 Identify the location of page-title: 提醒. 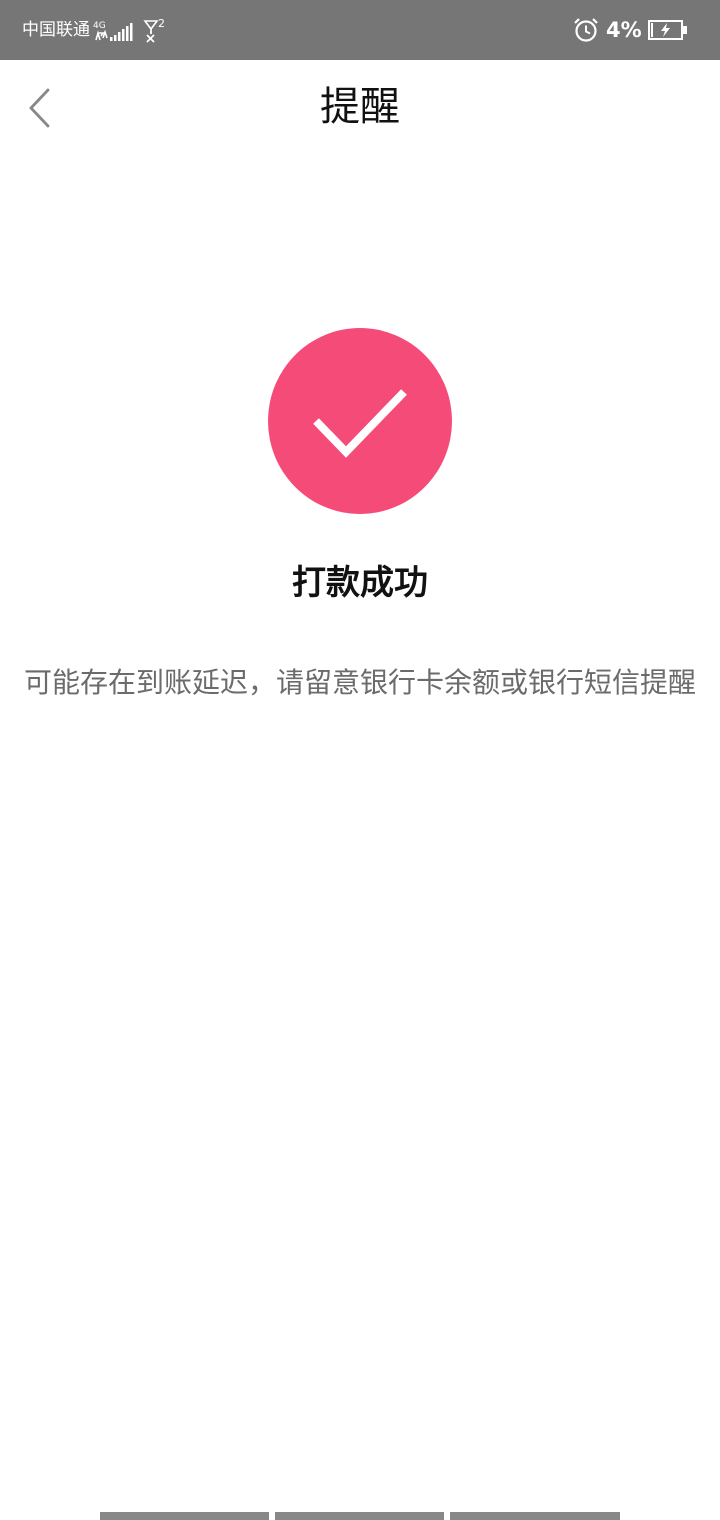
(360, 107).